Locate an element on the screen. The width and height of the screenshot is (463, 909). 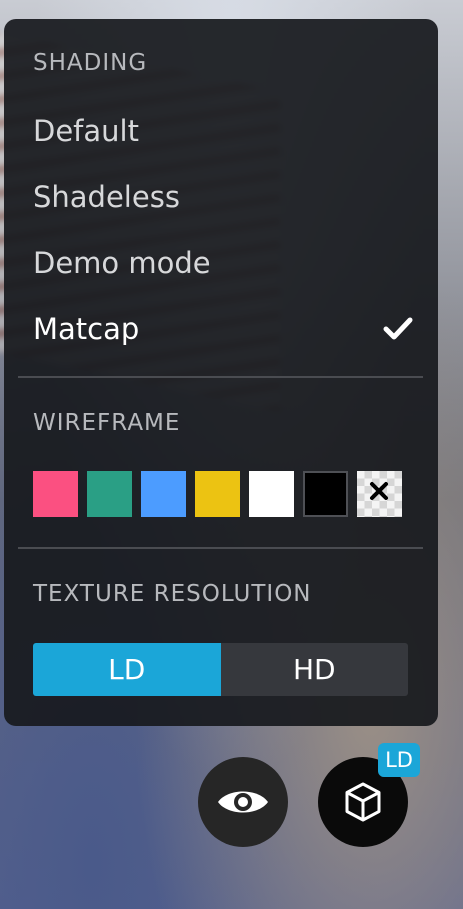
shading-option-demo-mode: Demo mode is located at coordinates (223, 263).